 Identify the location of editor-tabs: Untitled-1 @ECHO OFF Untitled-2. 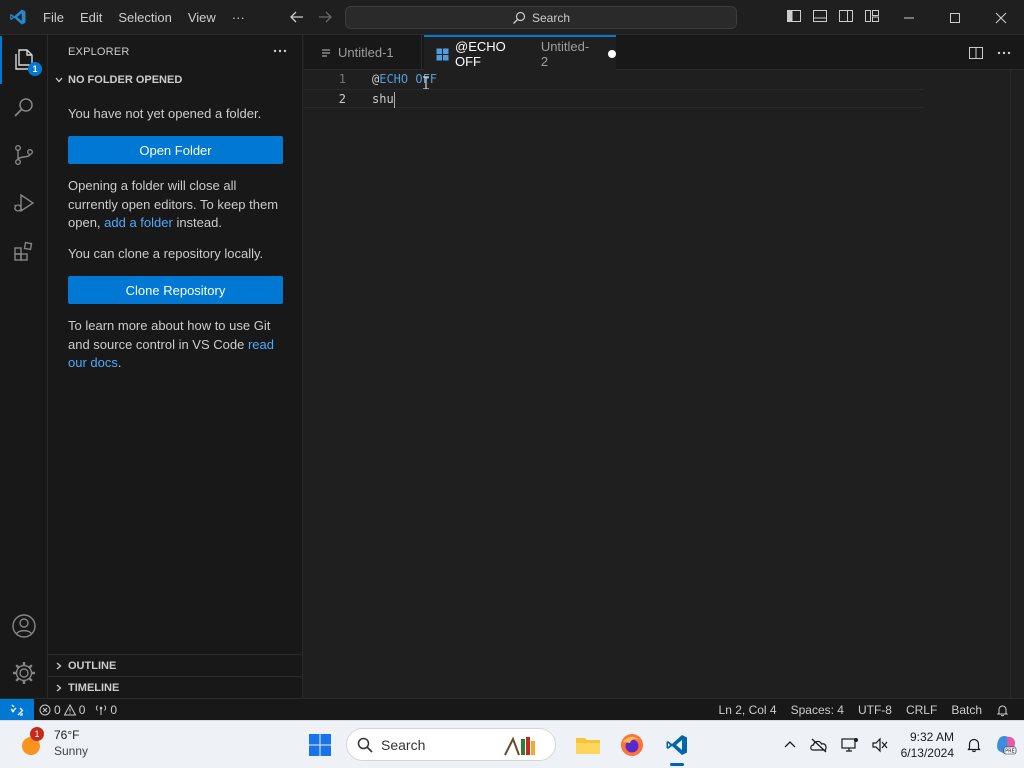
(664, 53).